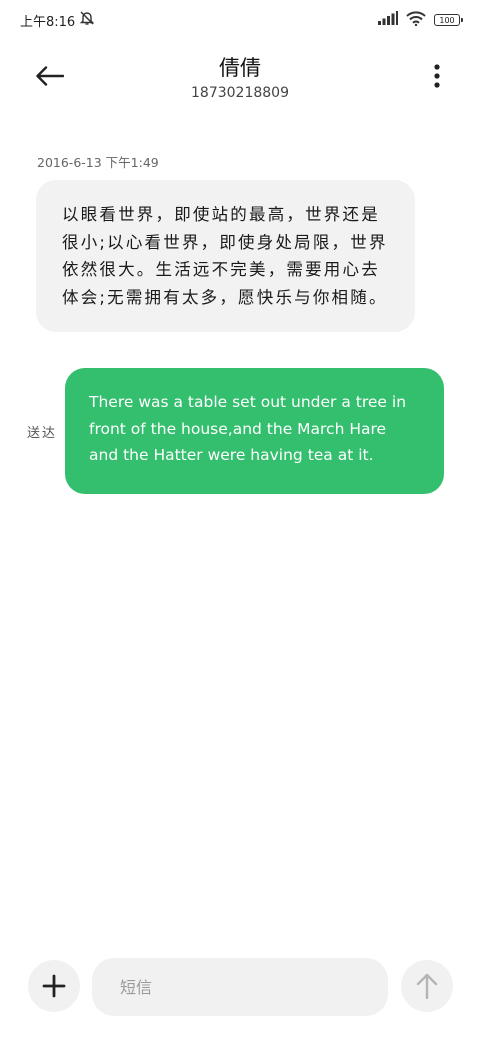  I want to click on status-left: 上午8:16, so click(57, 20).